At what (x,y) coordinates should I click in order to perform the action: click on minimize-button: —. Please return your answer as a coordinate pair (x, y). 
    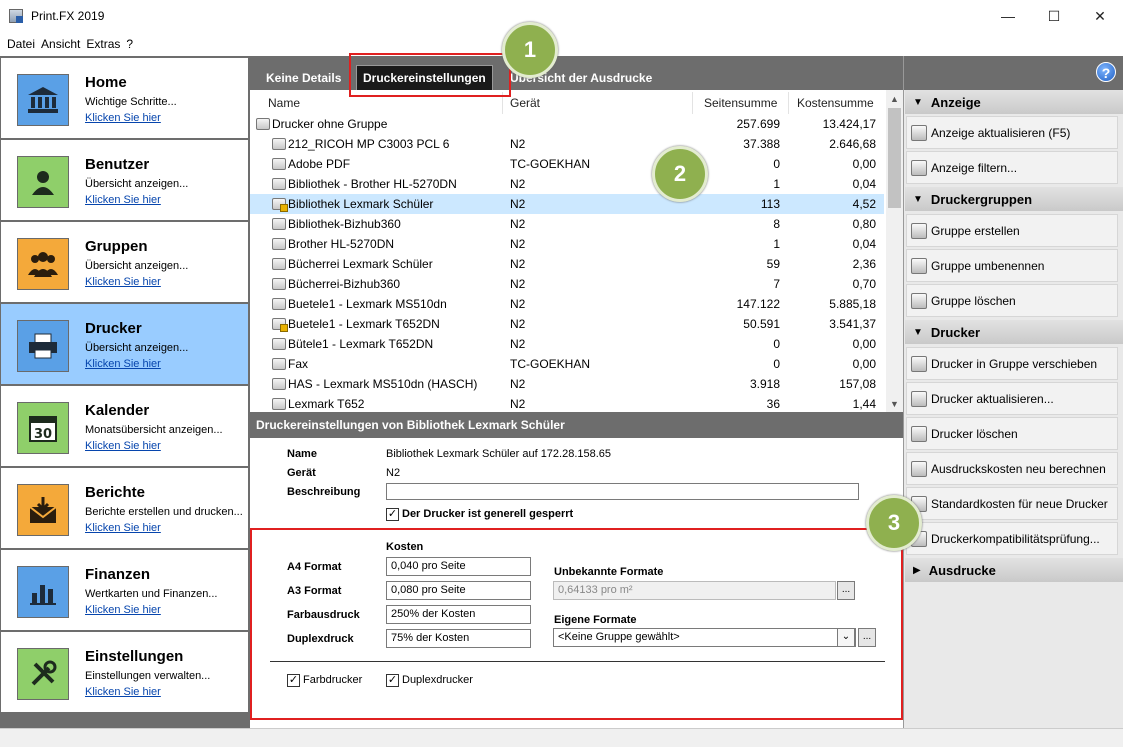
    Looking at the image, I should click on (1008, 16).